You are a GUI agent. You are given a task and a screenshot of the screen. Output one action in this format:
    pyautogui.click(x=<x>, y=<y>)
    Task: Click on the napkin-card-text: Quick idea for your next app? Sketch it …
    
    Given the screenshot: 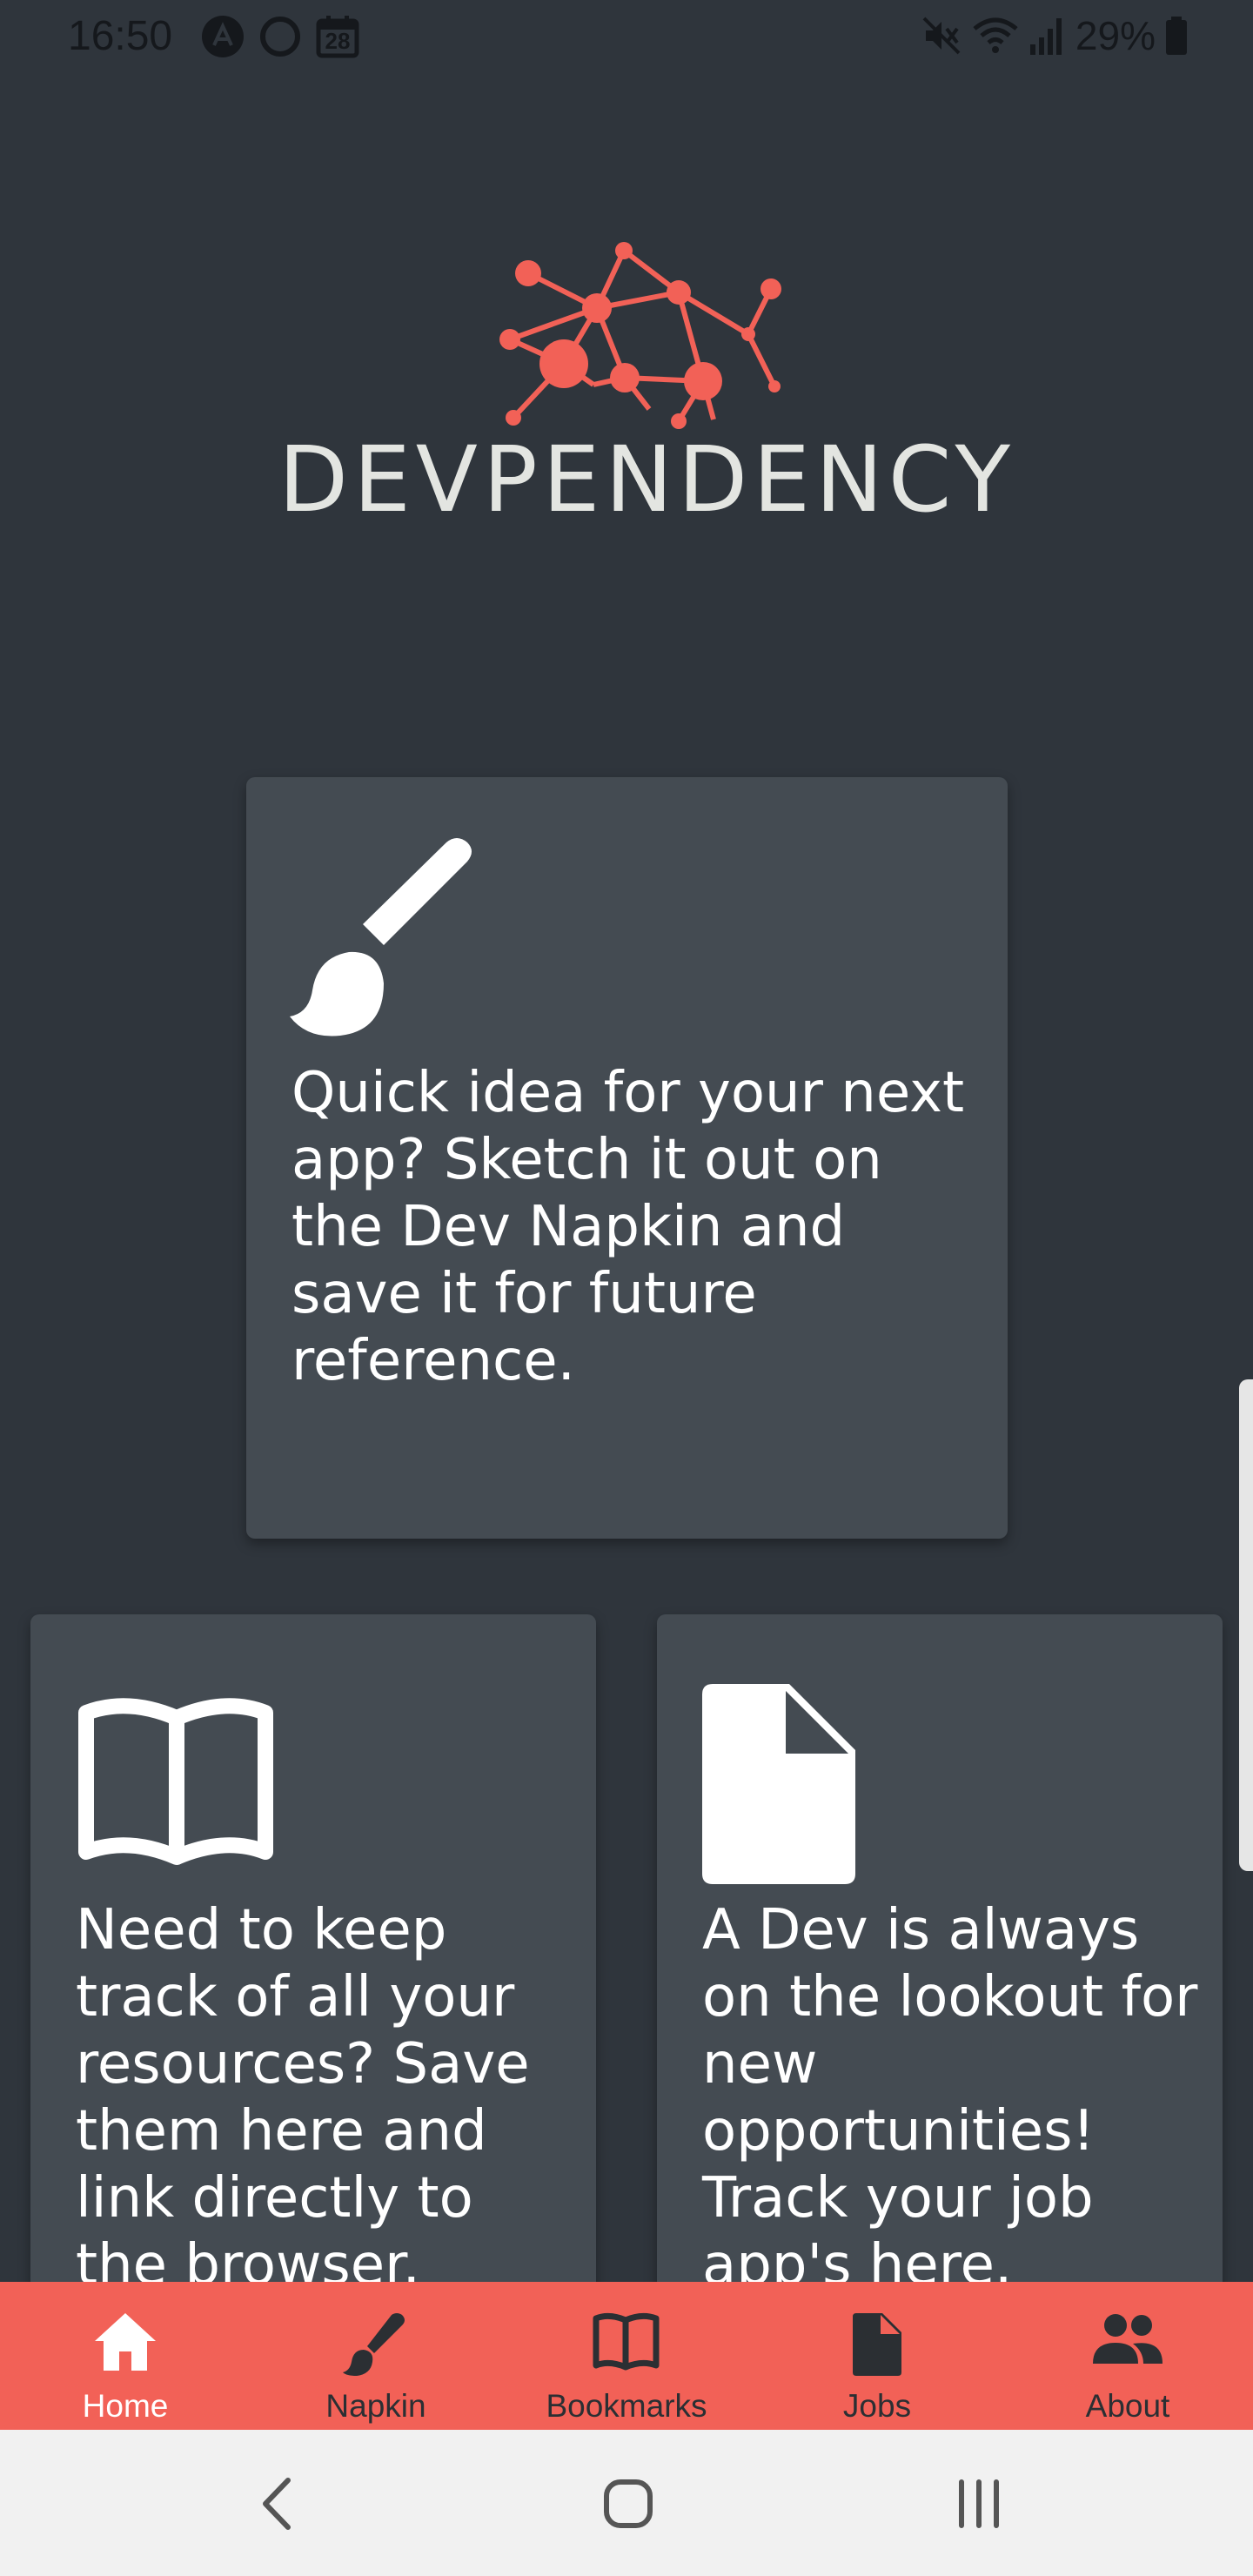 What is the action you would take?
    pyautogui.click(x=628, y=1227)
    